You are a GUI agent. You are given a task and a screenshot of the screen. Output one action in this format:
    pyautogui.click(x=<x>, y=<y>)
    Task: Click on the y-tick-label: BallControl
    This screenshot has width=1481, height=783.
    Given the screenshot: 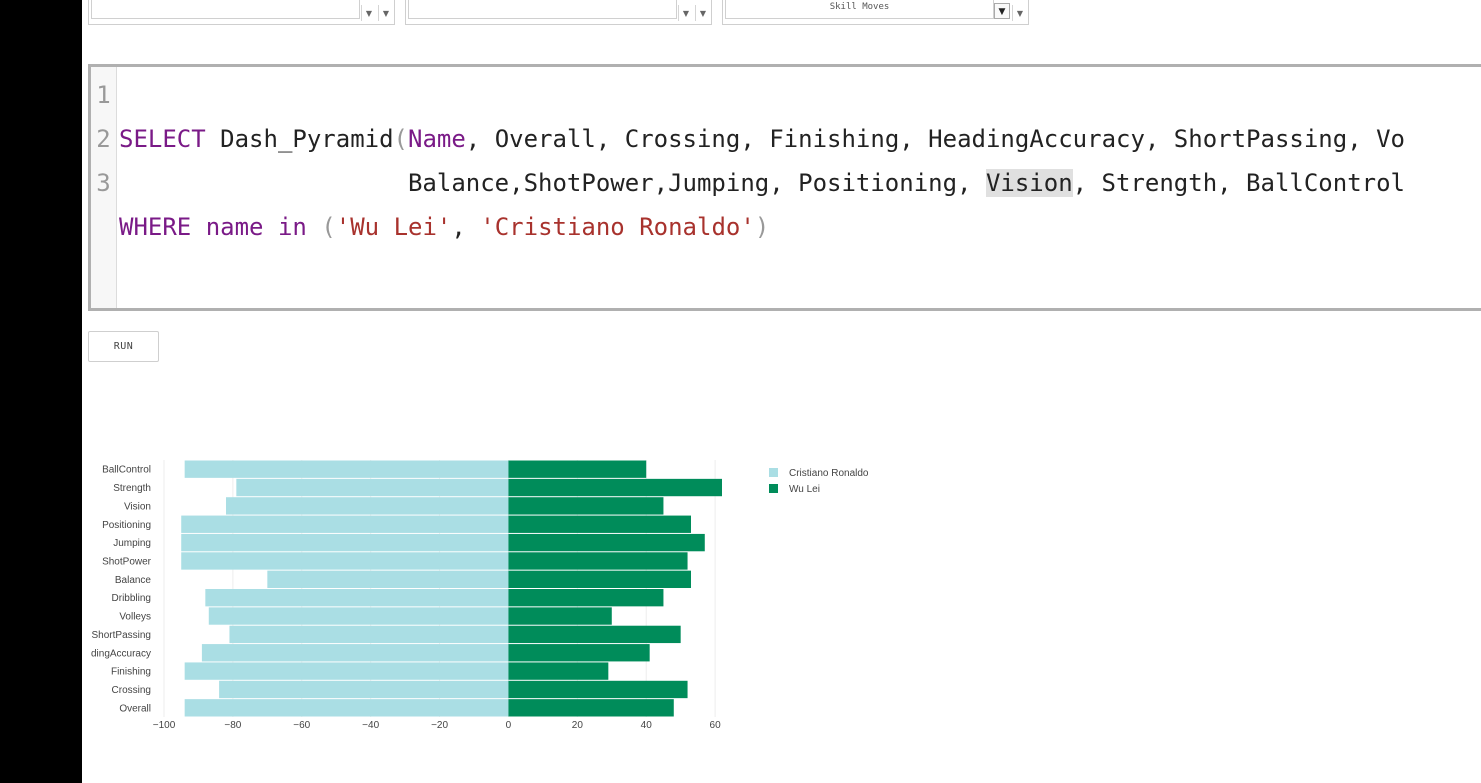 What is the action you would take?
    pyautogui.click(x=126, y=470)
    